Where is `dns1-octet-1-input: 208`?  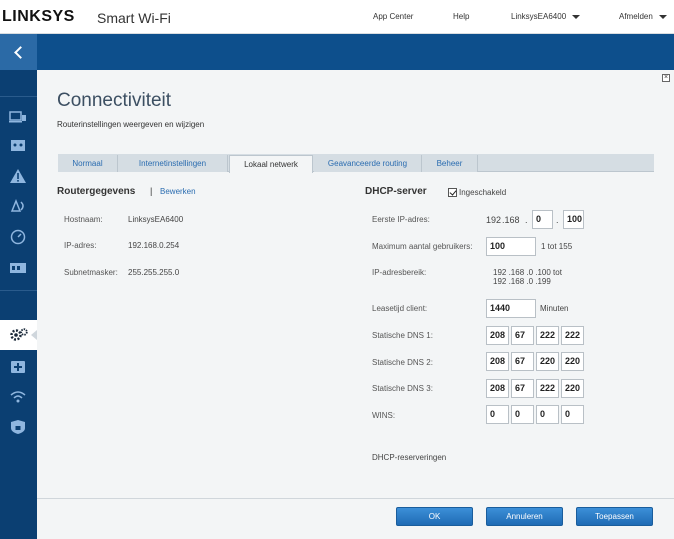
dns1-octet-1-input: 208 is located at coordinates (497, 335).